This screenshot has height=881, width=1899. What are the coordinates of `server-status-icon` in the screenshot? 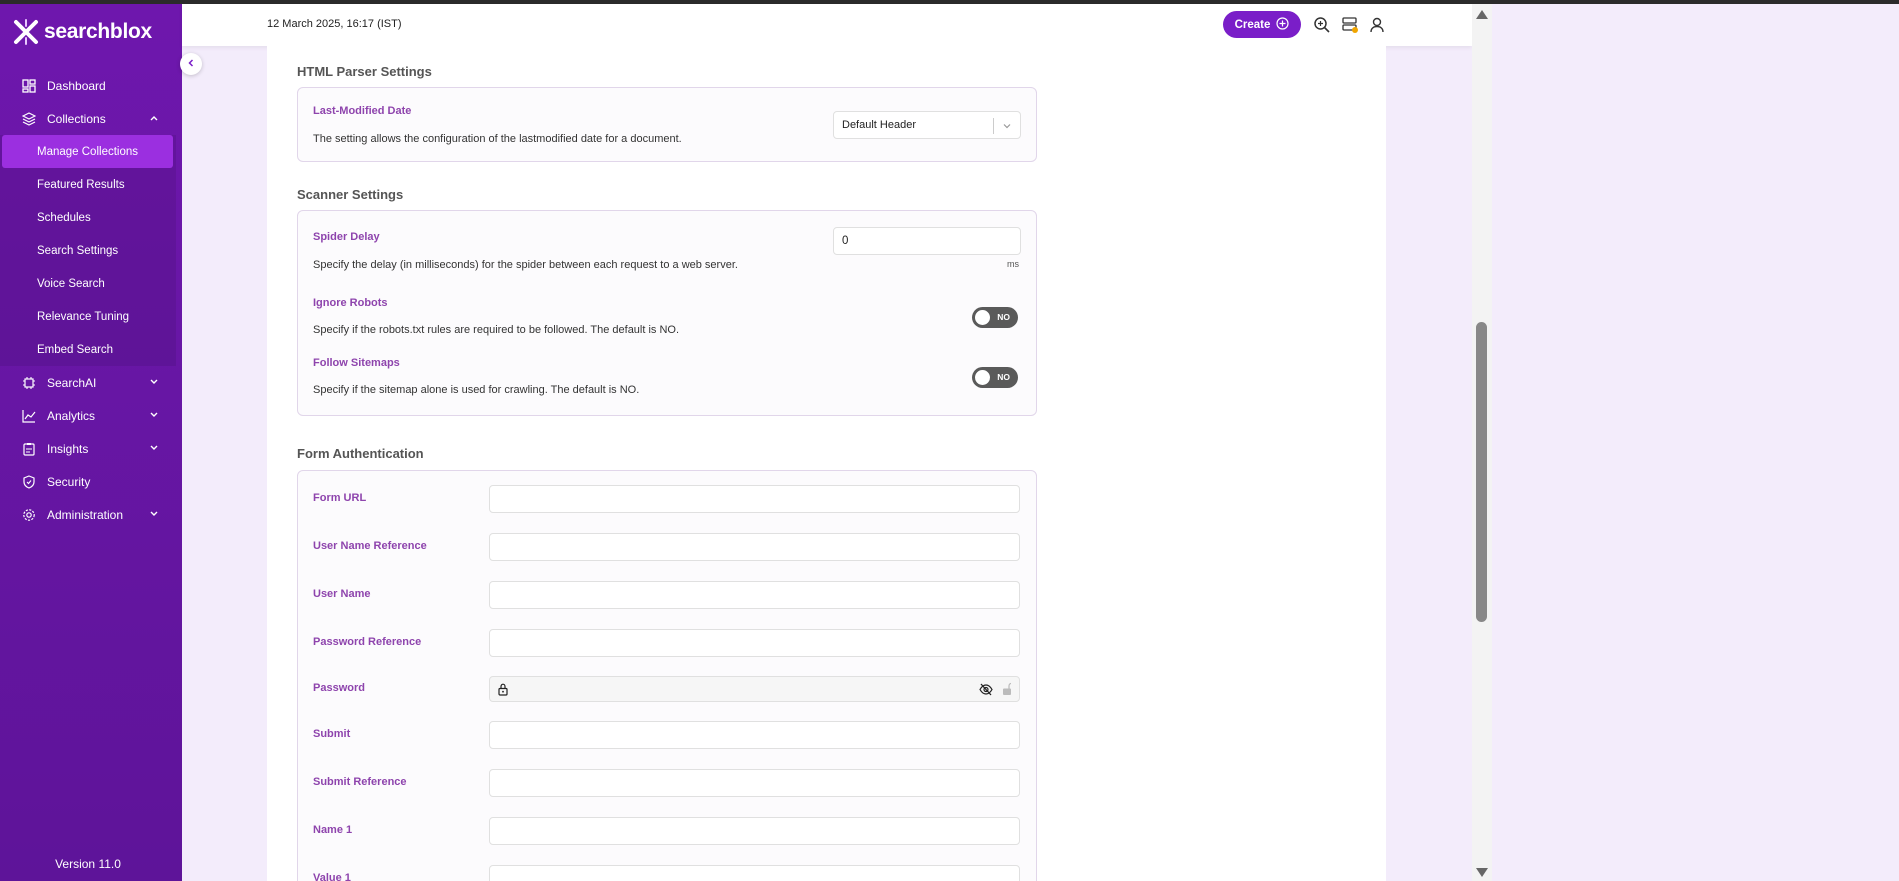 It's located at (1350, 25).